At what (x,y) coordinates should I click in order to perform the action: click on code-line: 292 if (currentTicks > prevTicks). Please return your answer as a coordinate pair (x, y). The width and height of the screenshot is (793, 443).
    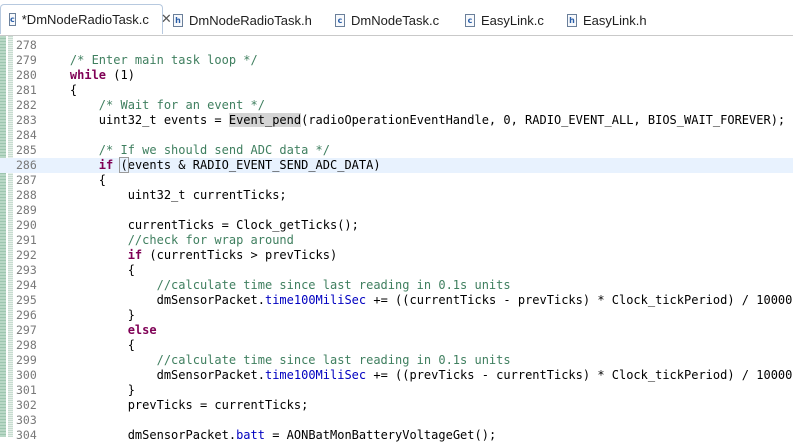
    Looking at the image, I should click on (396, 255).